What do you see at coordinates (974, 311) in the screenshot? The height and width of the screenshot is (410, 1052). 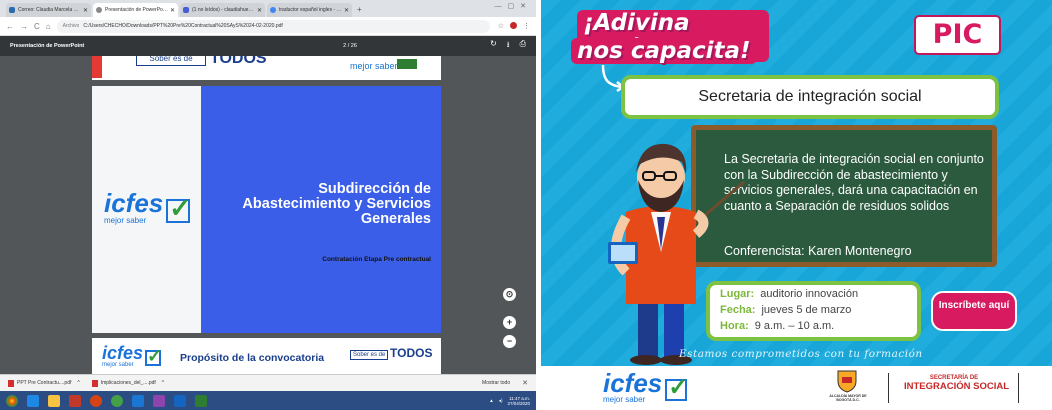 I see `inscribete-button: Inscríbete aquí` at bounding box center [974, 311].